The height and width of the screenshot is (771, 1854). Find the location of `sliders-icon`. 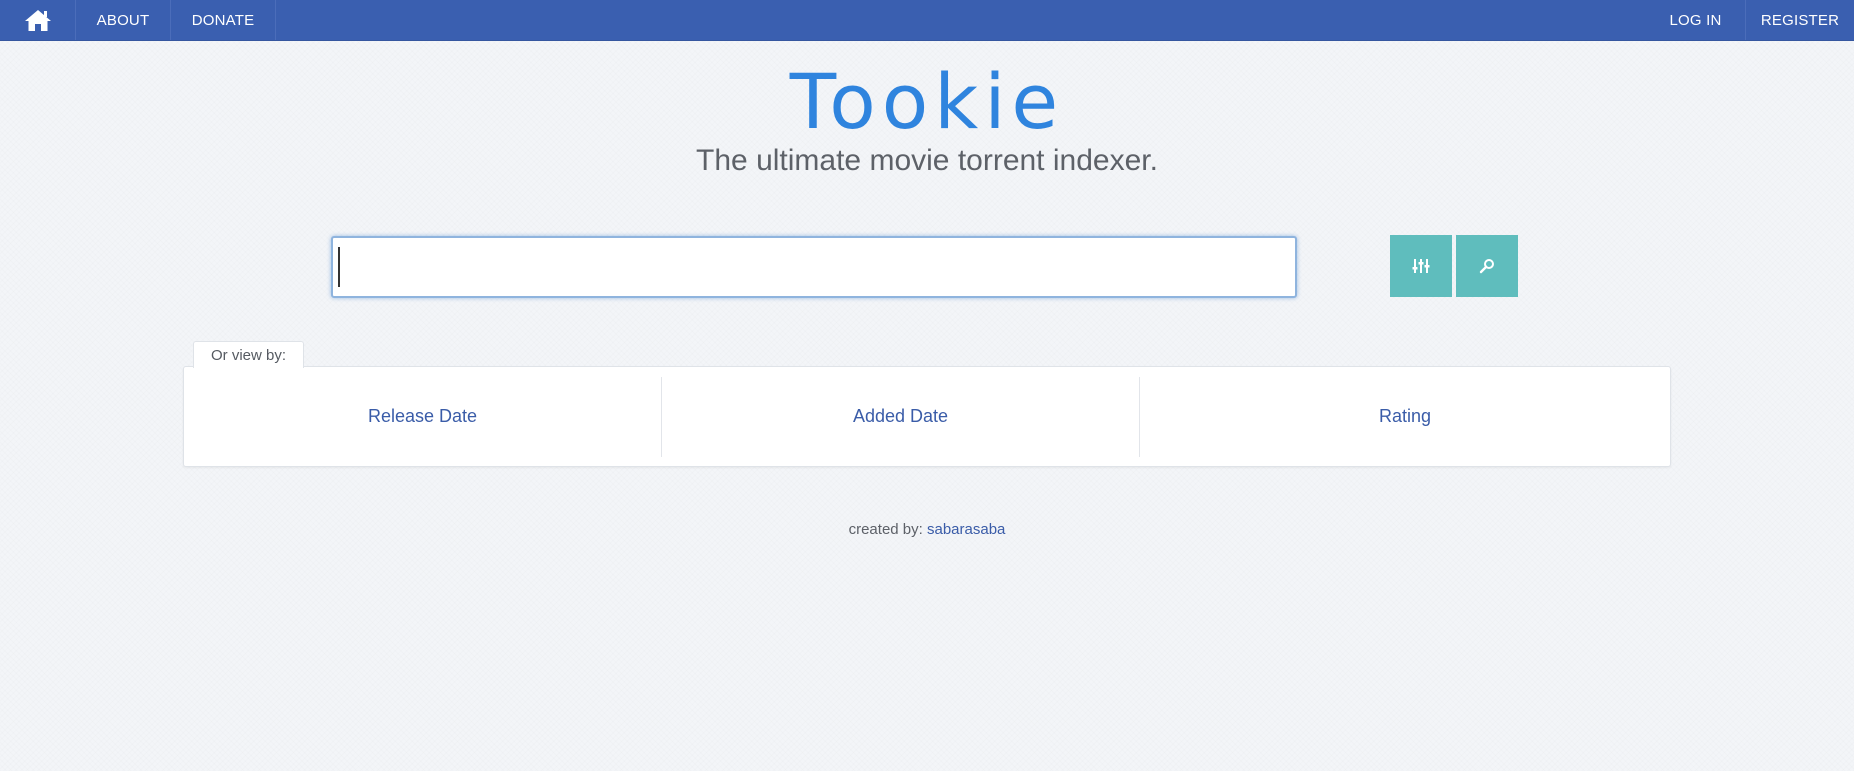

sliders-icon is located at coordinates (1421, 266).